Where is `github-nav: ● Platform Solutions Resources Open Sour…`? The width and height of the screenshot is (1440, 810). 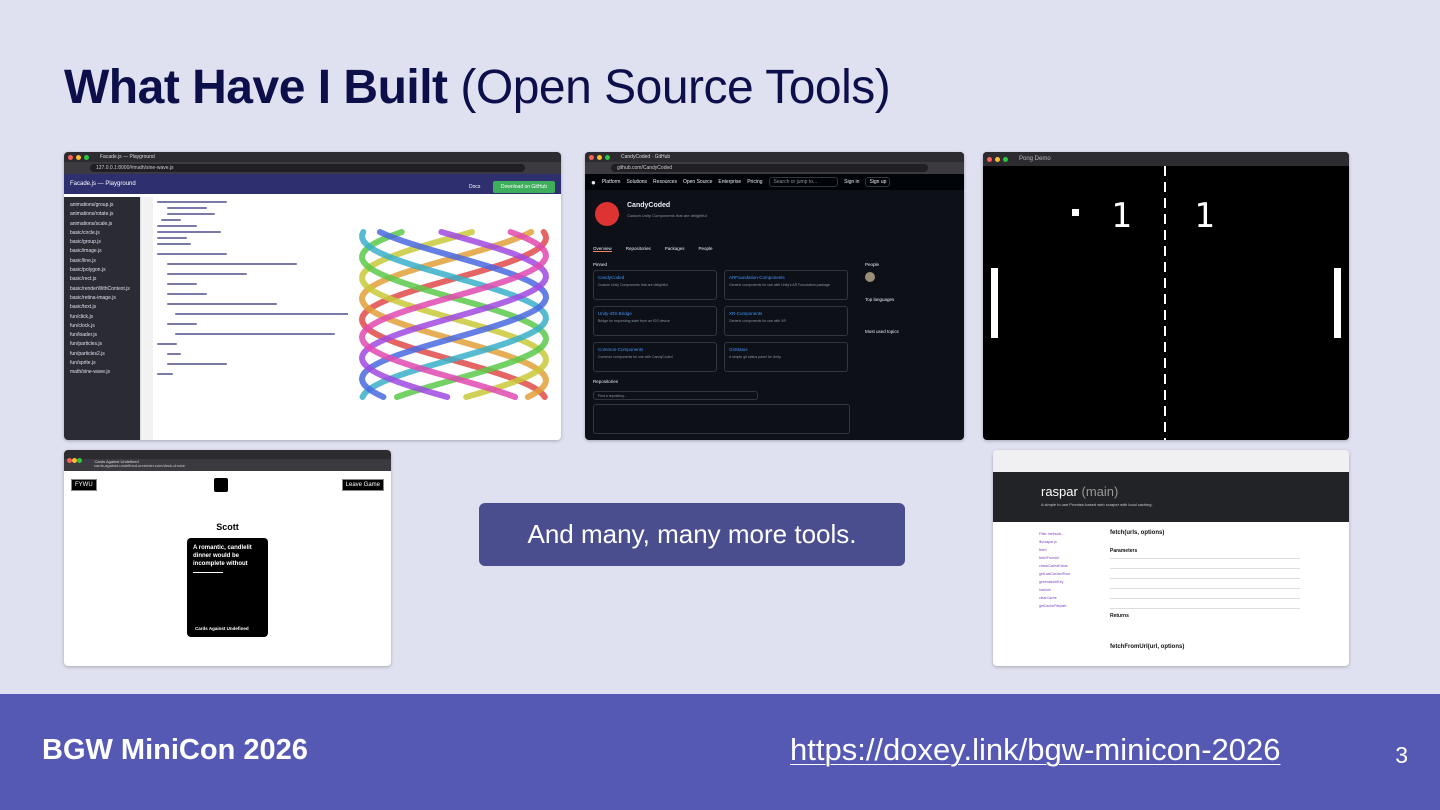
github-nav: ● Platform Solutions Resources Open Sour… is located at coordinates (774, 182).